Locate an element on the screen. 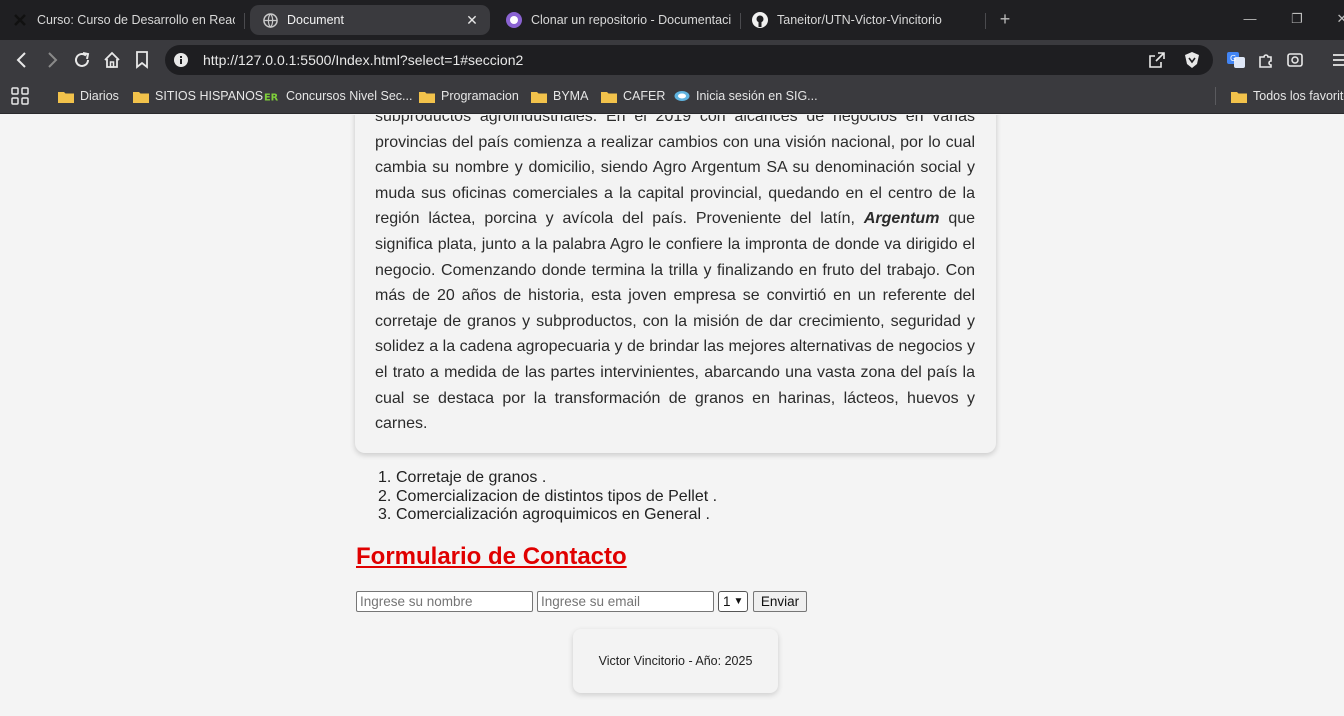 This screenshot has height=716, width=1344. new-tab-button: + is located at coordinates (1005, 19).